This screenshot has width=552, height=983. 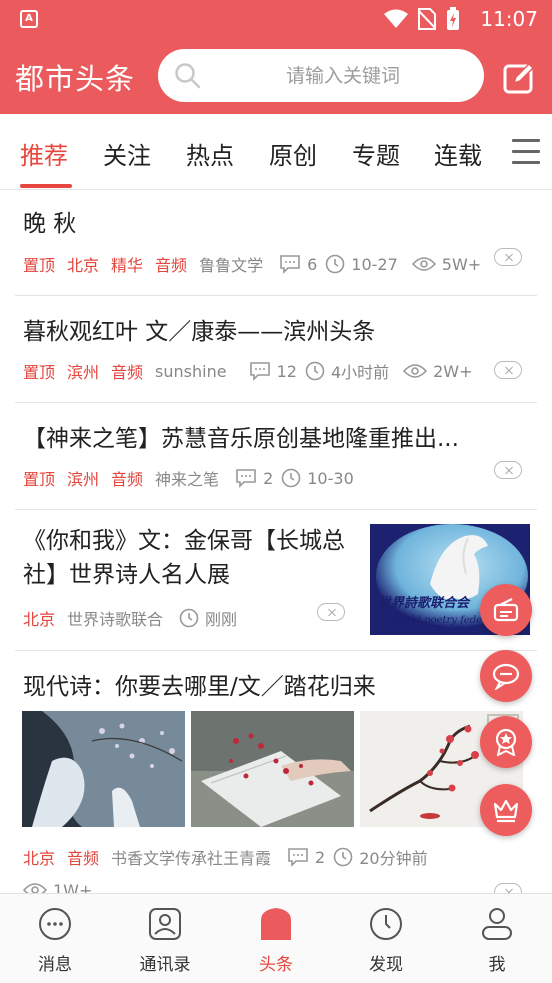 What do you see at coordinates (73, 887) in the screenshot?
I see `view-count: 1W+` at bounding box center [73, 887].